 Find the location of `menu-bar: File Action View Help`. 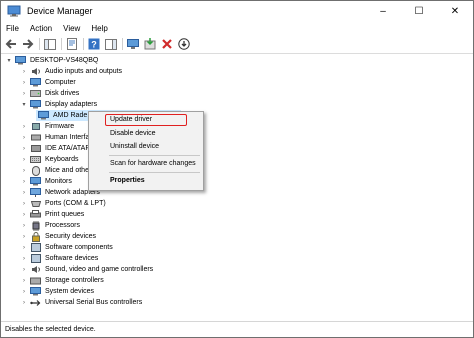

menu-bar: File Action View Help is located at coordinates (237, 28).